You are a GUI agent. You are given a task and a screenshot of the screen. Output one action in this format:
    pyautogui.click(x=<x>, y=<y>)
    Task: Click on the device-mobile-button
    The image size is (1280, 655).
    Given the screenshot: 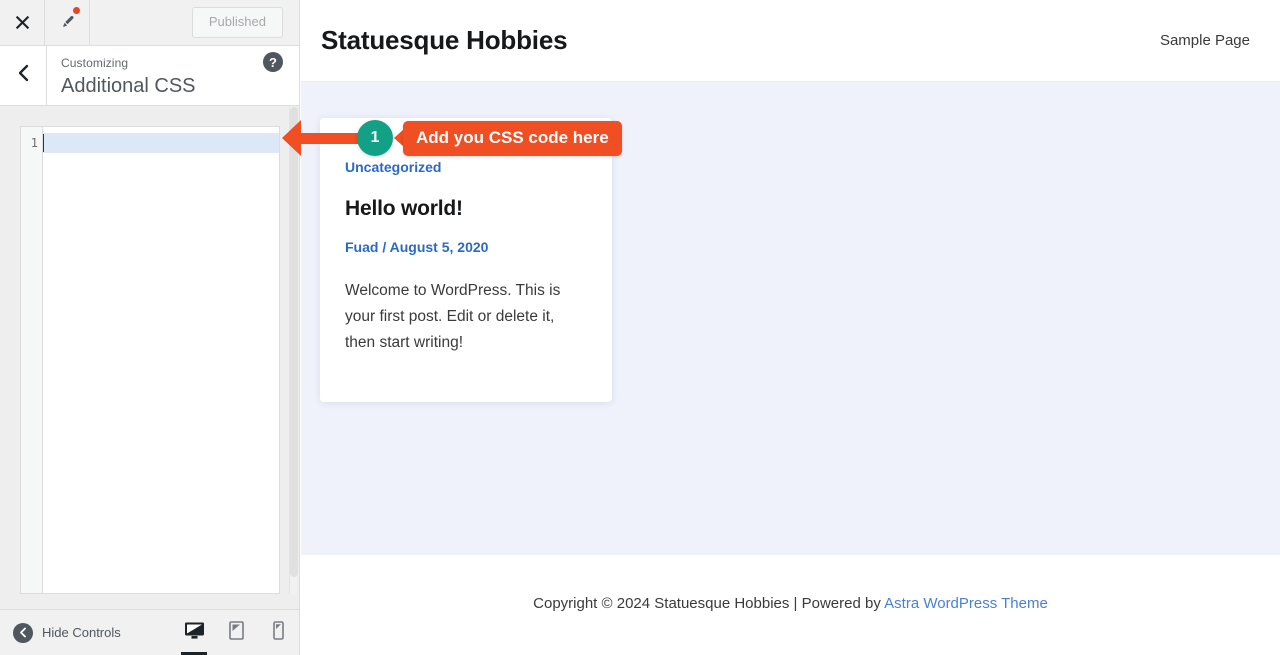 What is the action you would take?
    pyautogui.click(x=278, y=632)
    